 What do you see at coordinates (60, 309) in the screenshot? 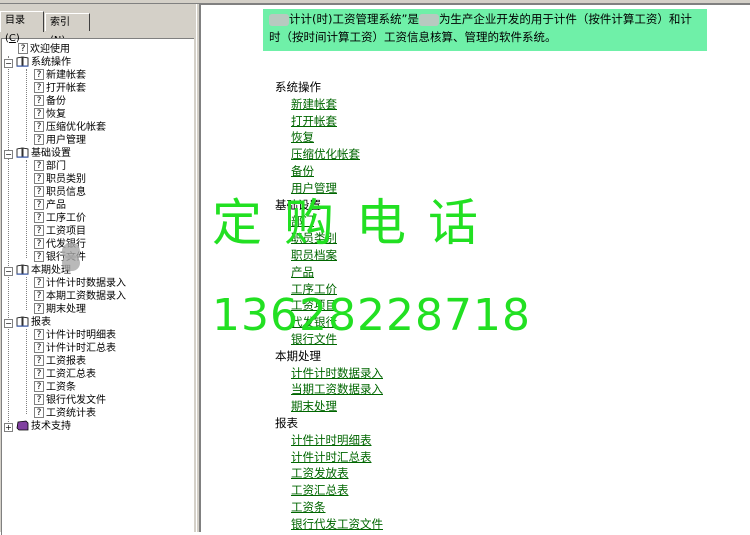
I see `tree-item: ? 期末处理` at bounding box center [60, 309].